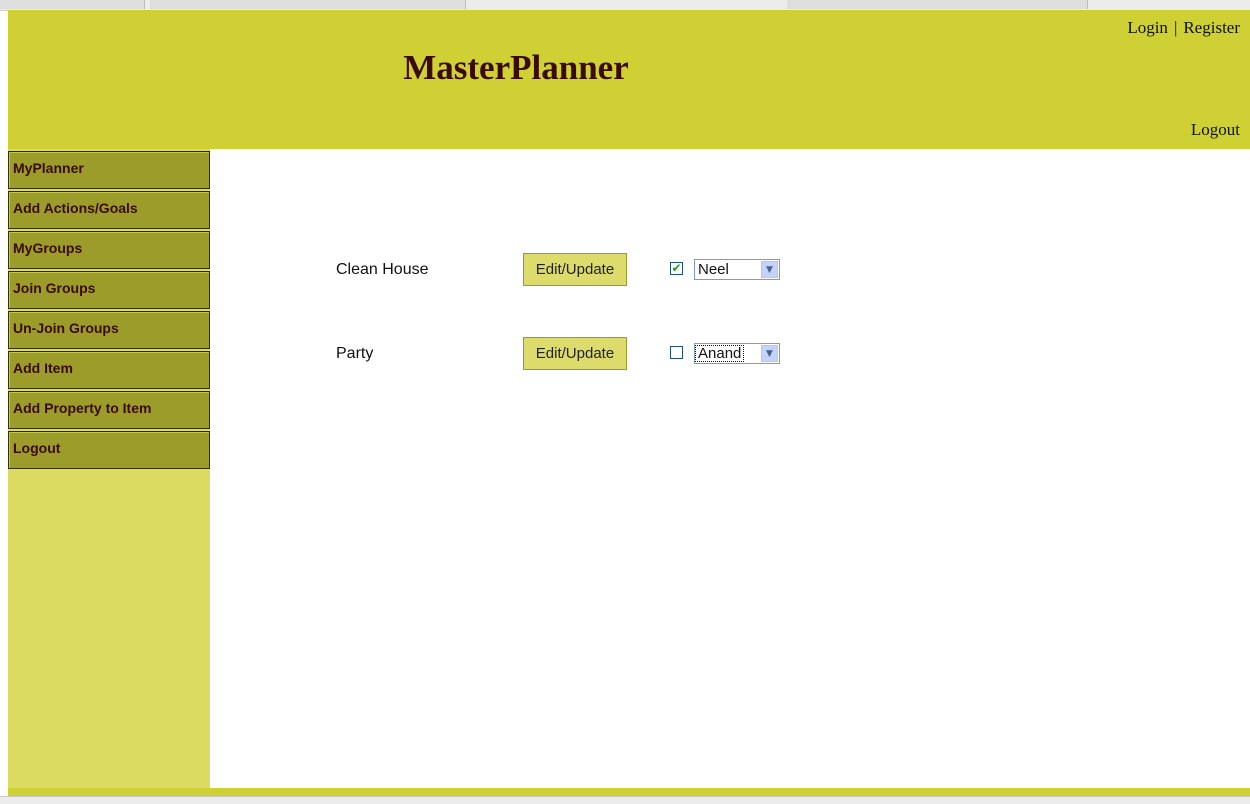 Image resolution: width=1250 pixels, height=804 pixels. I want to click on task-name: Clean House, so click(382, 269).